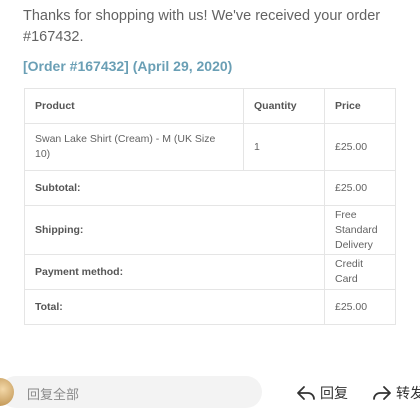  Describe the element at coordinates (306, 393) in the screenshot. I see `reply-arrow-icon` at that location.